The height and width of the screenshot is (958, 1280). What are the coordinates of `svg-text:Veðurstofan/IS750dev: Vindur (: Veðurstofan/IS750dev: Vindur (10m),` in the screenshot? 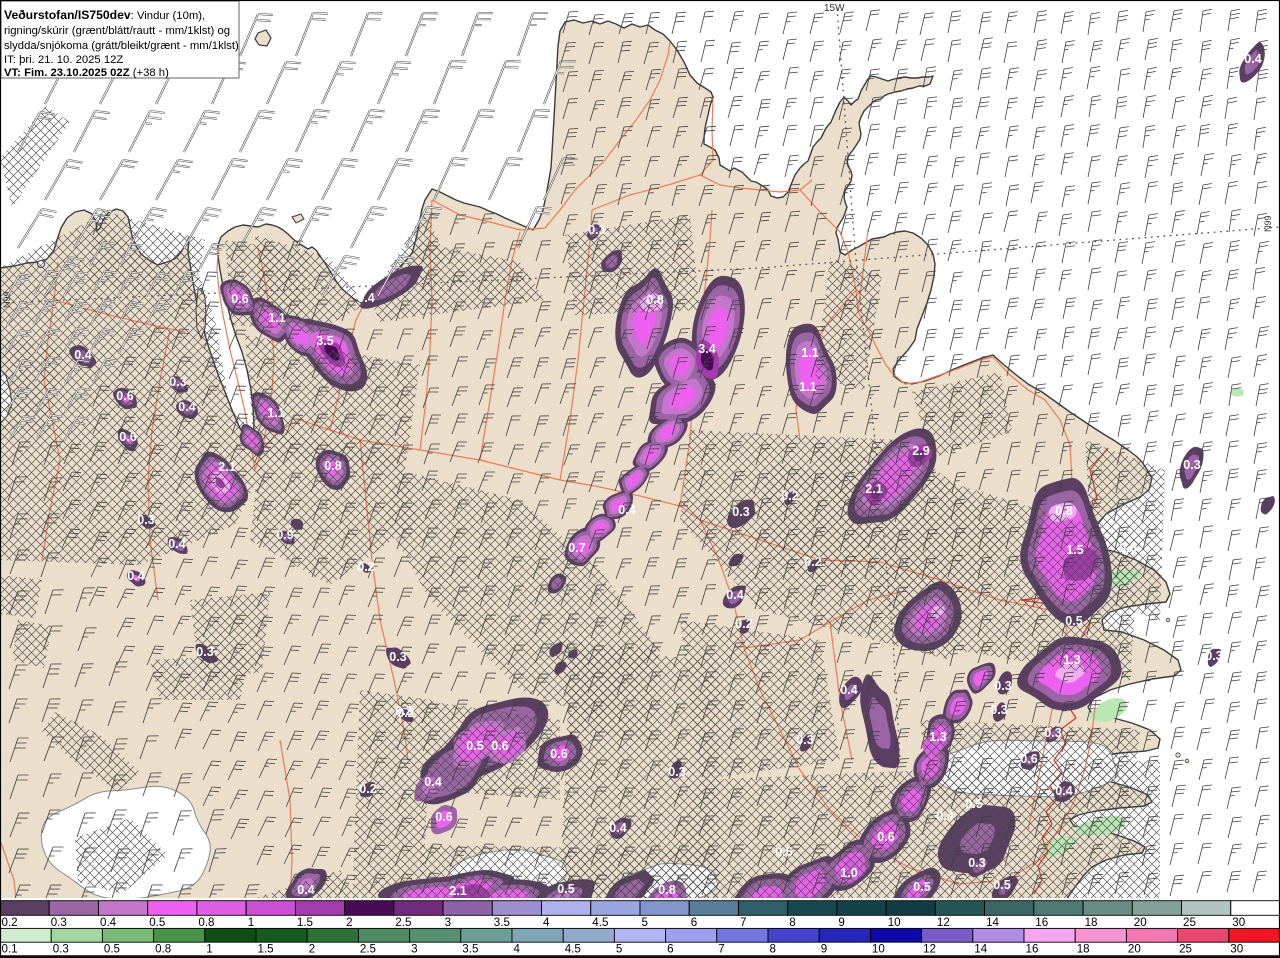 It's located at (104, 15).